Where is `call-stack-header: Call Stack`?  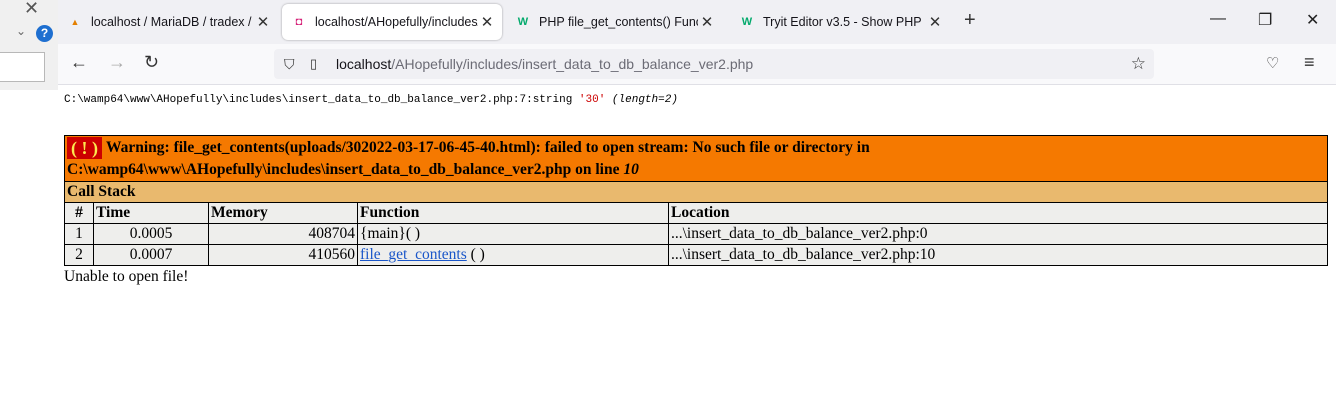 call-stack-header: Call Stack is located at coordinates (696, 192).